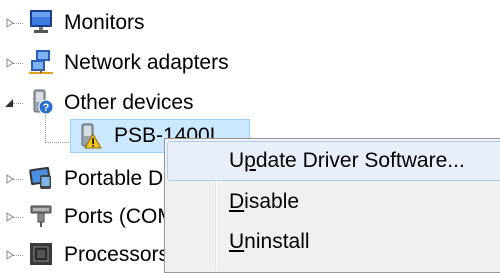  I want to click on menu-item-text: isable, so click(272, 201).